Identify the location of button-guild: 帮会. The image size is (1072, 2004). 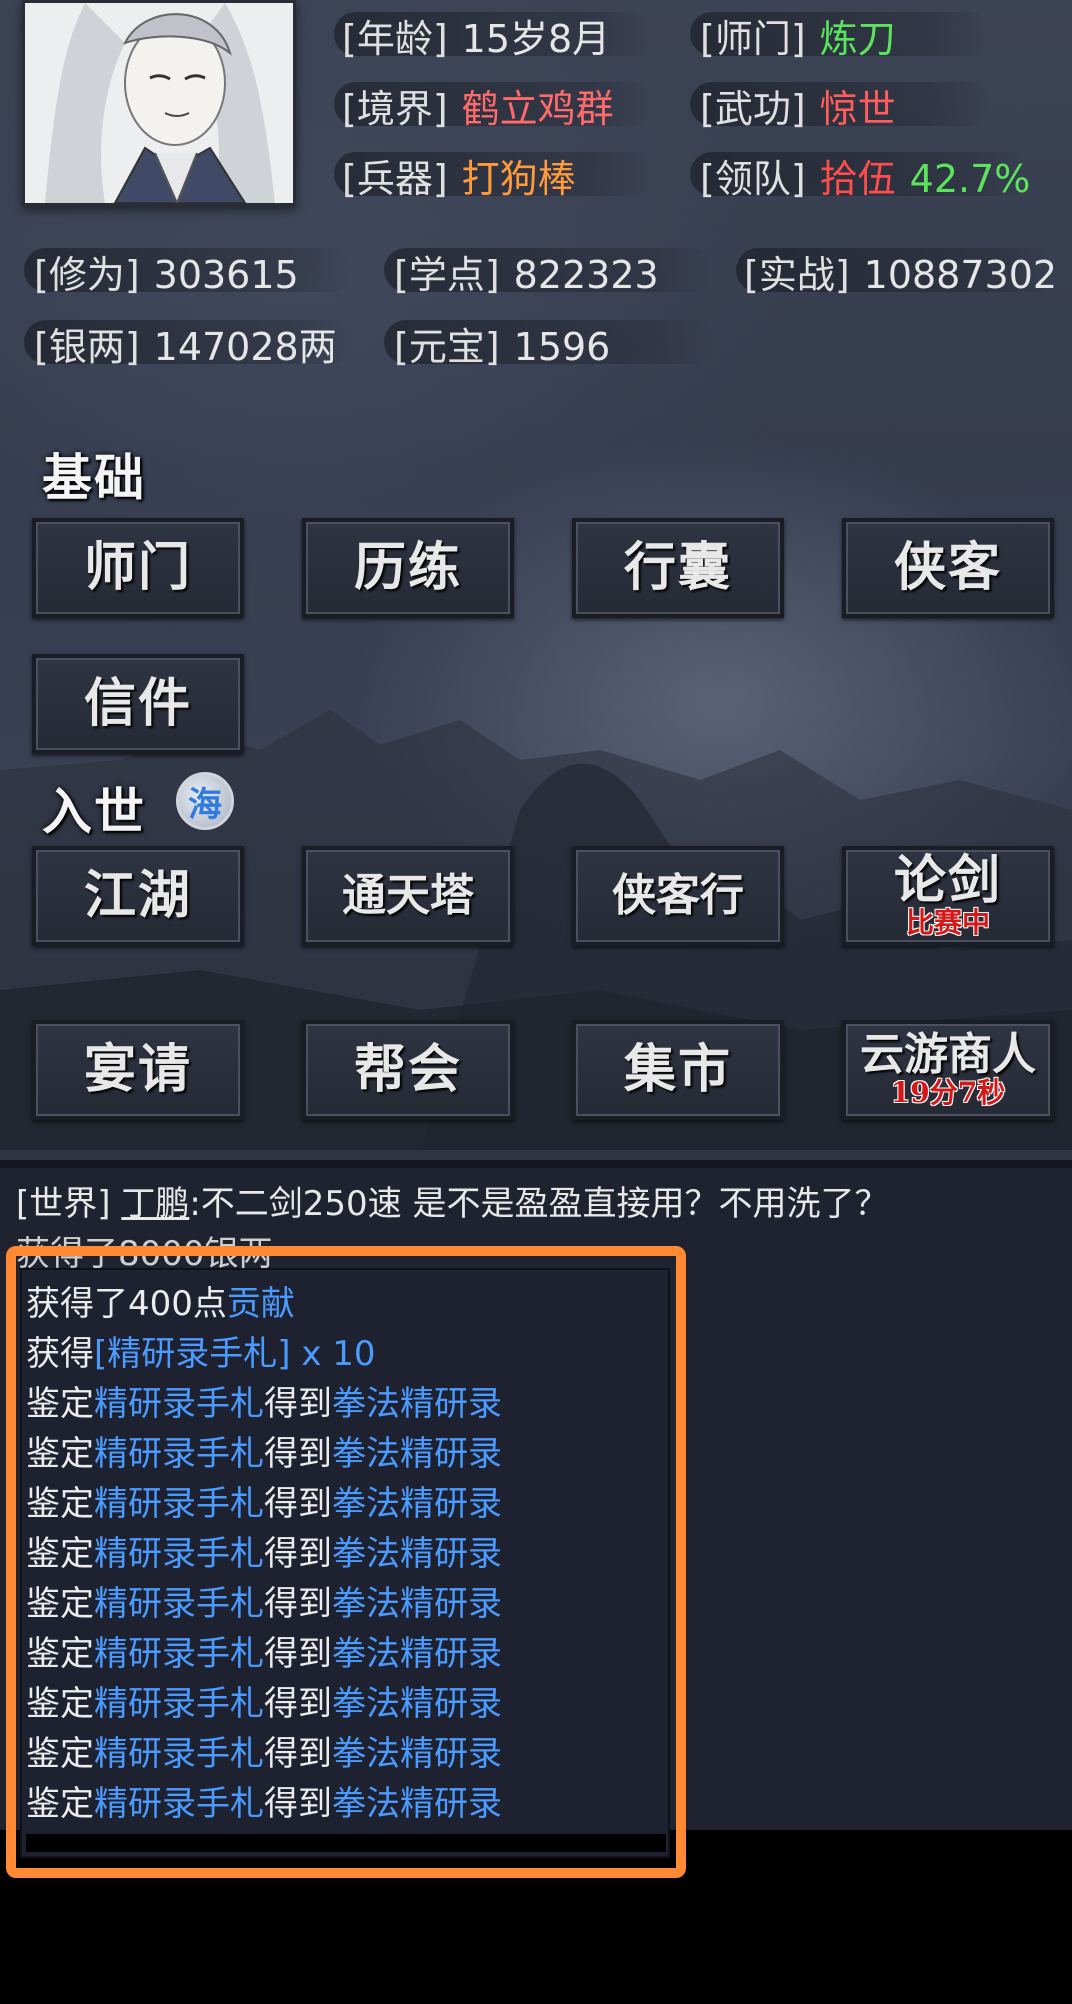
(408, 1070).